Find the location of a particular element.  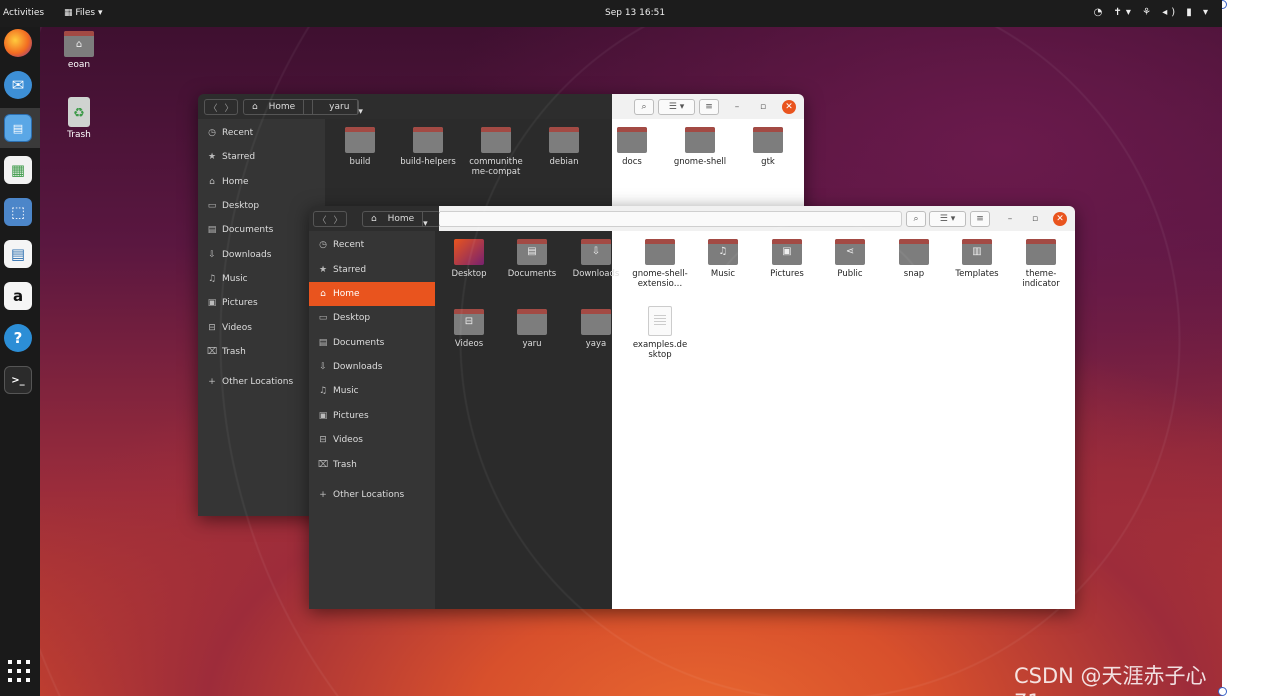

file-item: ▥ Templates is located at coordinates (977, 259).